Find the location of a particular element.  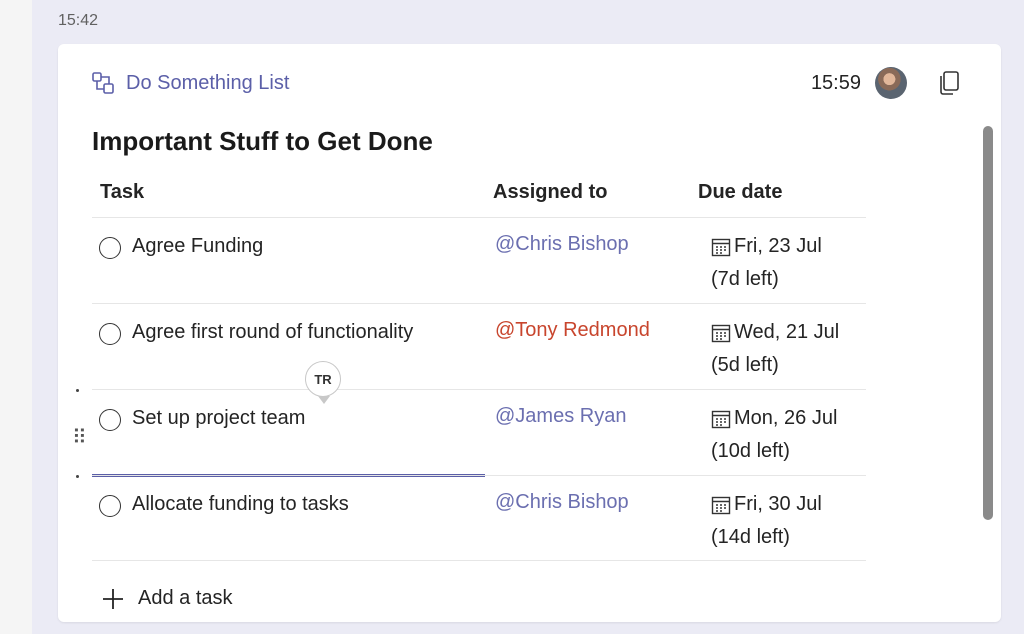

due-date: Fri, 30 Jul is located at coordinates (778, 504).